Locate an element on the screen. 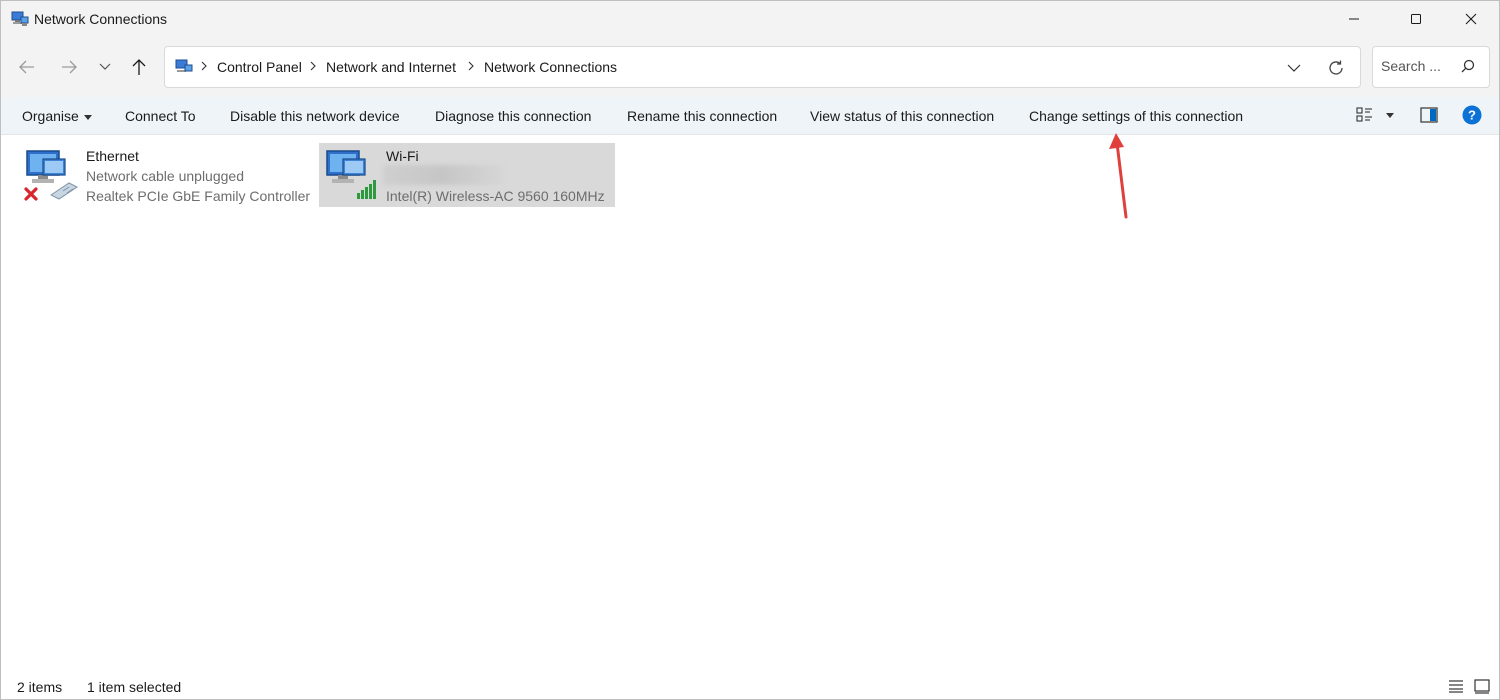 Image resolution: width=1500 pixels, height=700 pixels. breadcrumb-network-connections: Network Connections is located at coordinates (550, 67).